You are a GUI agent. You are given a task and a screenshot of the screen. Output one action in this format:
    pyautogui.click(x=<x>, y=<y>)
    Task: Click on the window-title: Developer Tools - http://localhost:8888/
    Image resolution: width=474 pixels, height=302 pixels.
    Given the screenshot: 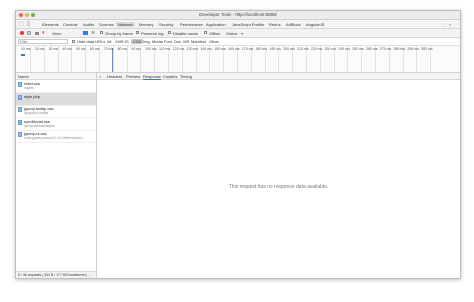 What is the action you would take?
    pyautogui.click(x=238, y=14)
    